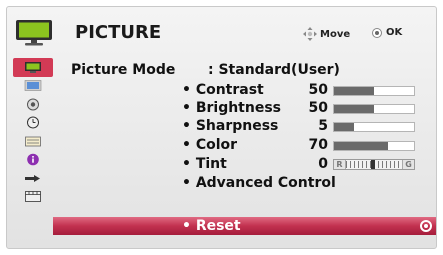 Image resolution: width=443 pixels, height=255 pixels. I want to click on color-row: • Color 70, so click(255, 146).